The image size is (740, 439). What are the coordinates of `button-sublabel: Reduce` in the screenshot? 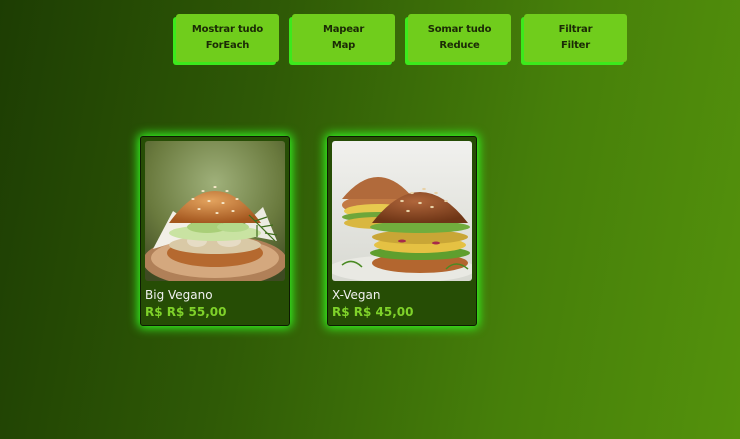 It's located at (459, 45).